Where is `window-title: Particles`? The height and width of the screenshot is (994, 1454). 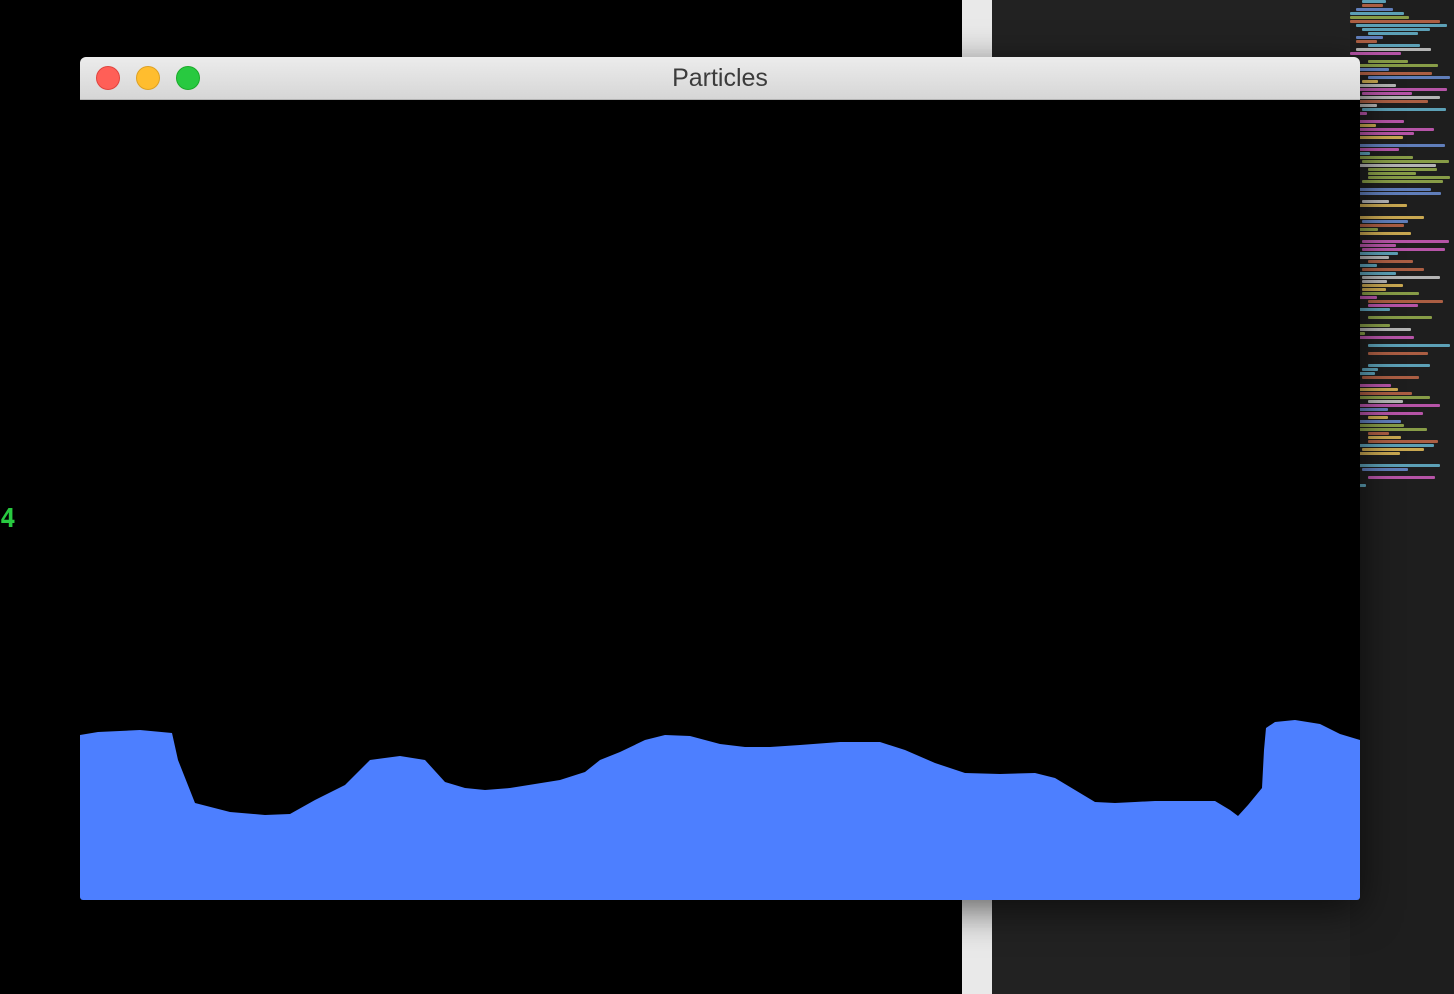
window-title: Particles is located at coordinates (720, 78).